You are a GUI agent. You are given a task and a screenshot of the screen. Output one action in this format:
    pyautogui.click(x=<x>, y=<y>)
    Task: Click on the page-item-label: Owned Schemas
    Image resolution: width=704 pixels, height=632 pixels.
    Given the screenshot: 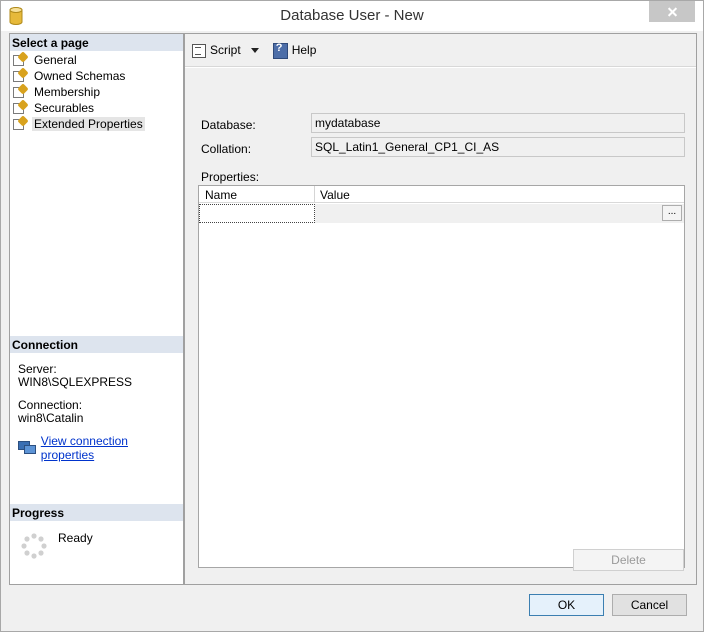 What is the action you would take?
    pyautogui.click(x=80, y=76)
    